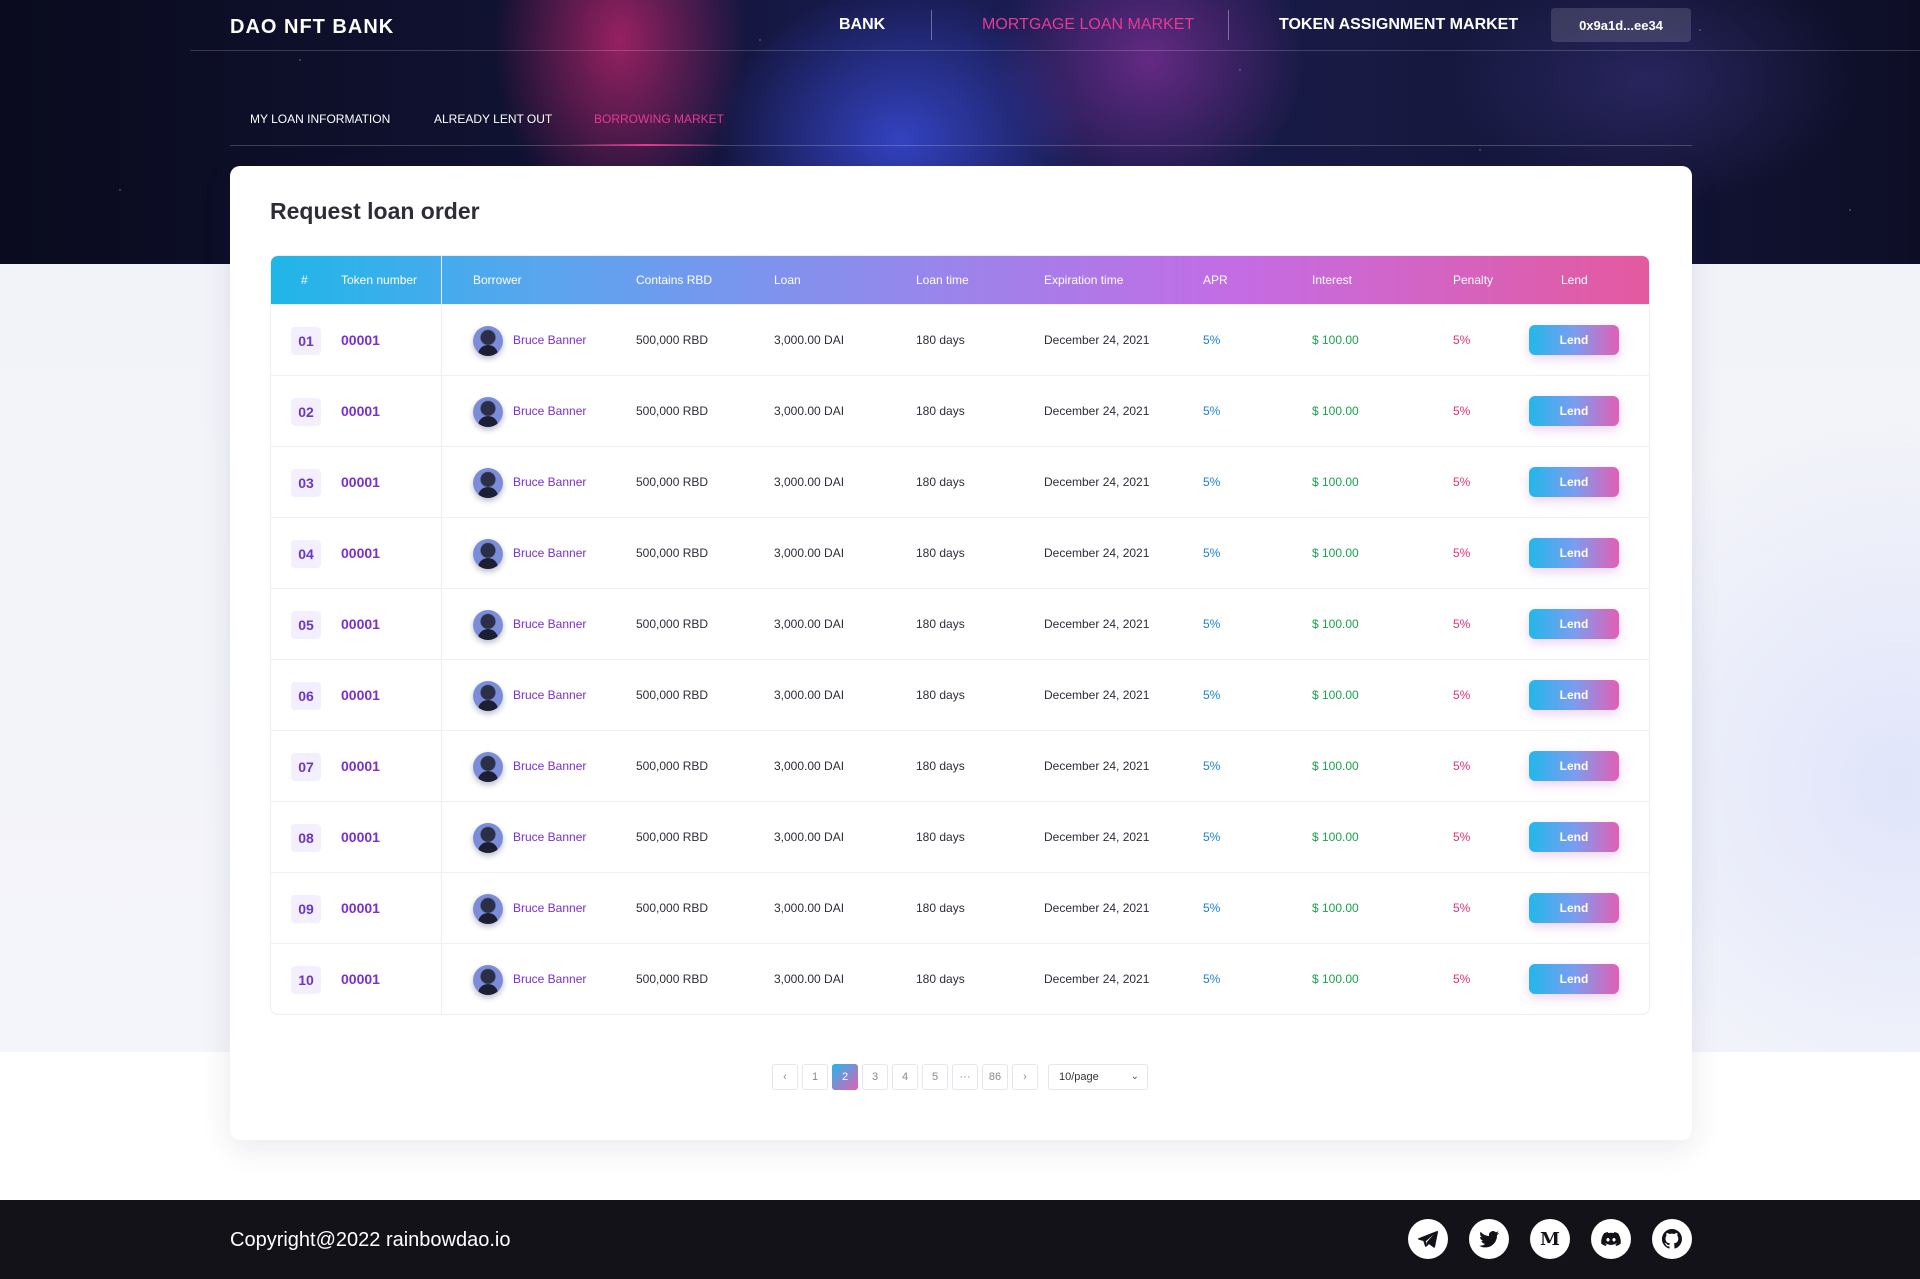 This screenshot has width=1920, height=1279. I want to click on header-apr: APR, so click(1215, 280).